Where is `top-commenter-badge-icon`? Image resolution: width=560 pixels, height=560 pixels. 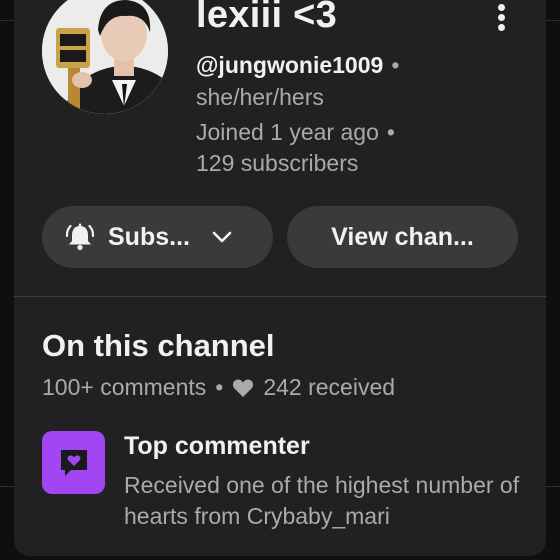 top-commenter-badge-icon is located at coordinates (73, 462).